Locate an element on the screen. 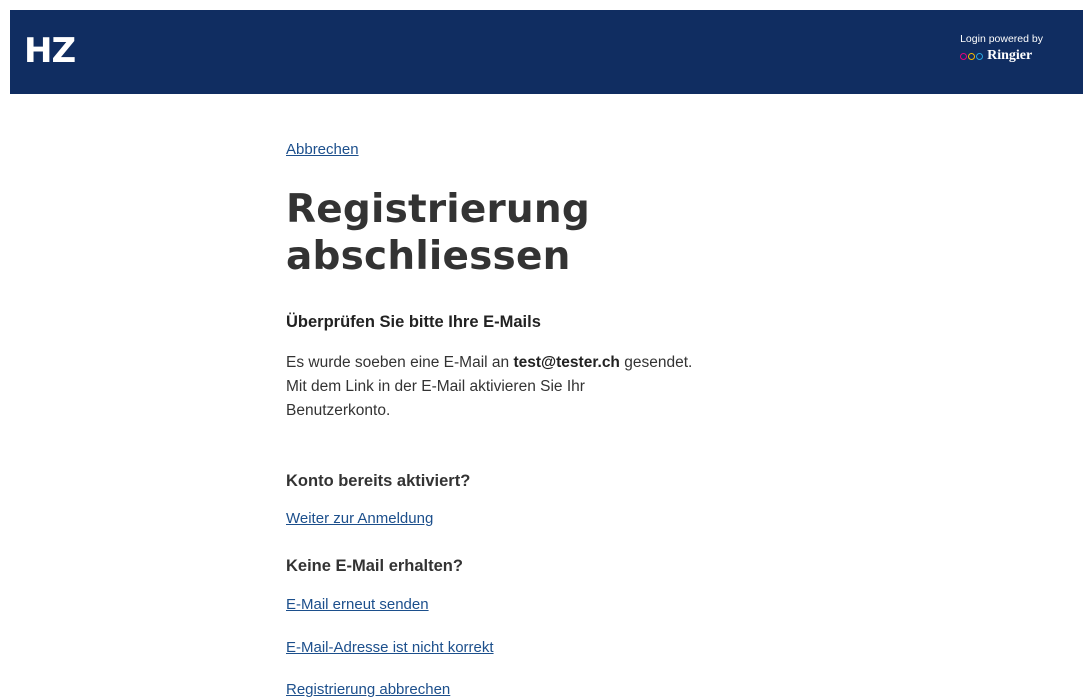  login-powered-by: Login powered by Ringier is located at coordinates (1001, 48).